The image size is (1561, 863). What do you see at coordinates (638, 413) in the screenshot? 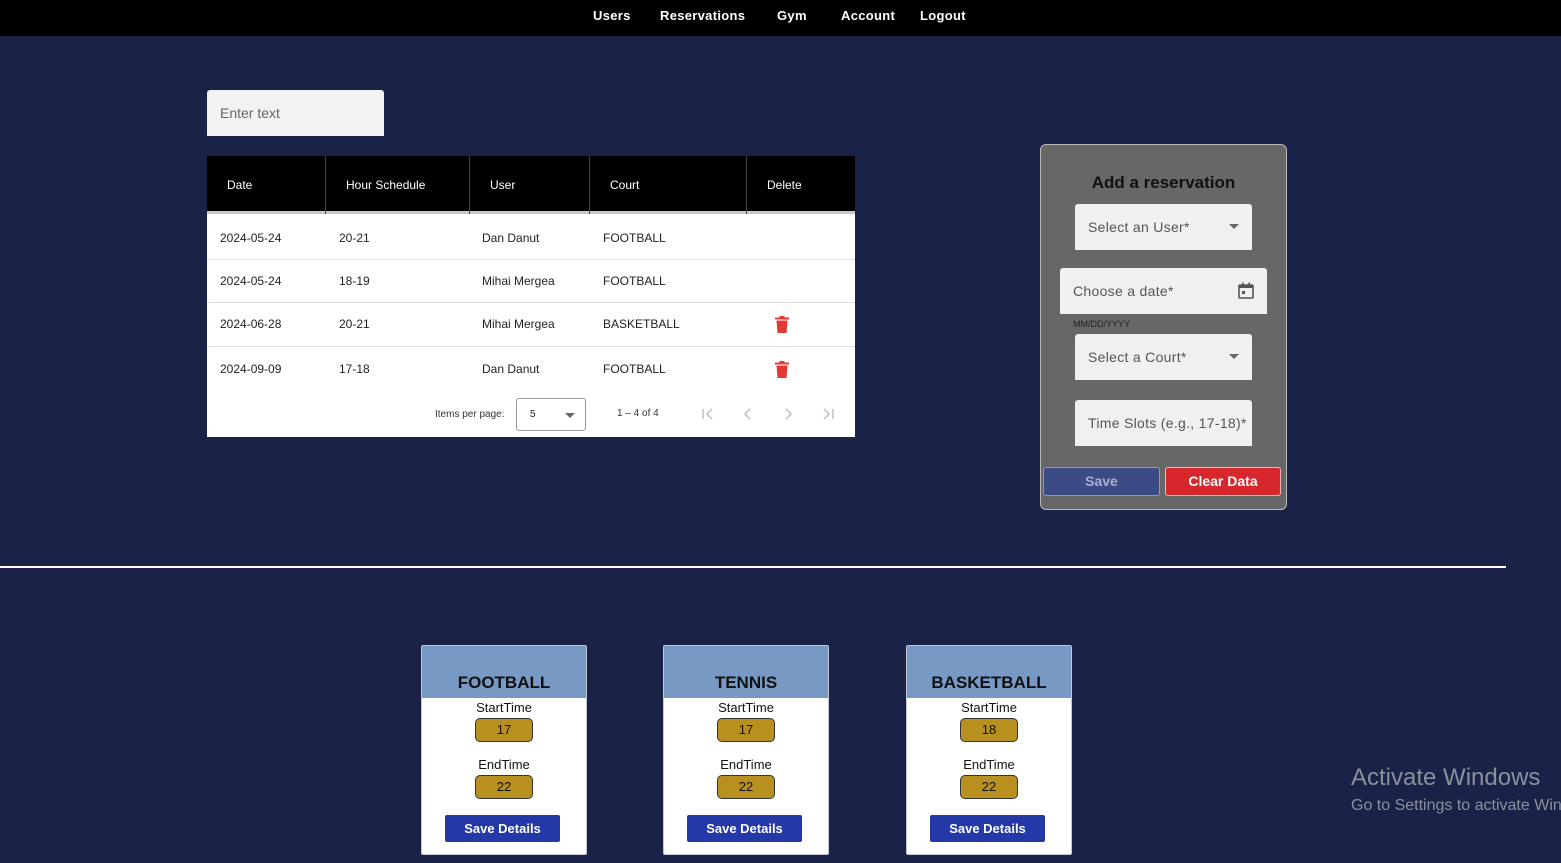
I see `page-range: 1 – 4 of 4` at bounding box center [638, 413].